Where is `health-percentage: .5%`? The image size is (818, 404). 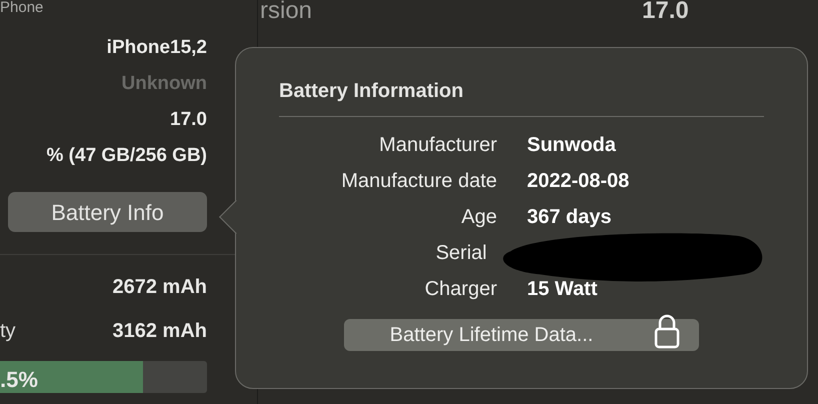
health-percentage: .5% is located at coordinates (19, 380).